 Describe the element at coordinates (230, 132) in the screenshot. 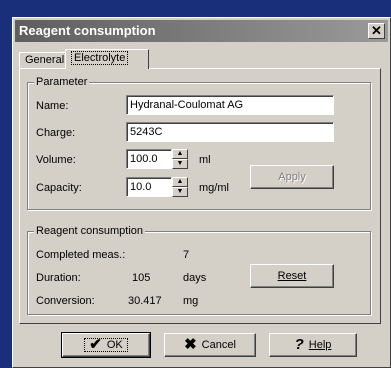

I see `charge-input: 5243C` at that location.